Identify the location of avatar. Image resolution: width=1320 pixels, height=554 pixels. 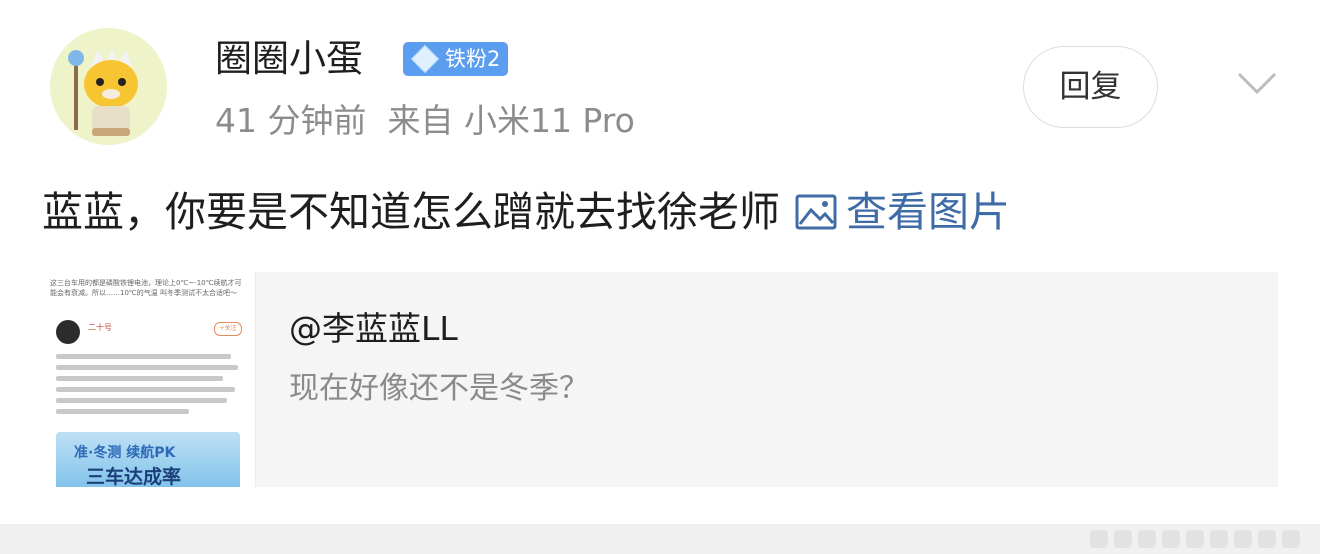
(108, 86).